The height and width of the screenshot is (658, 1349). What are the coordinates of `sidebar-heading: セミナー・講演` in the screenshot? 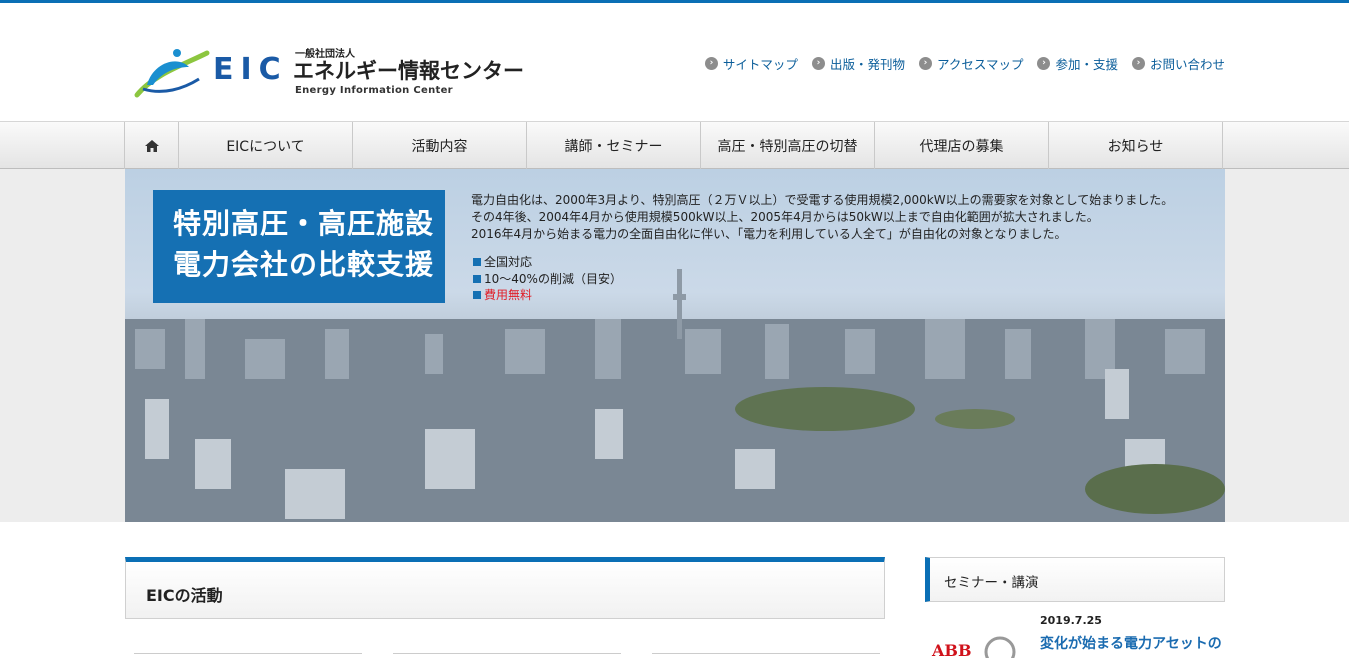 It's located at (991, 583).